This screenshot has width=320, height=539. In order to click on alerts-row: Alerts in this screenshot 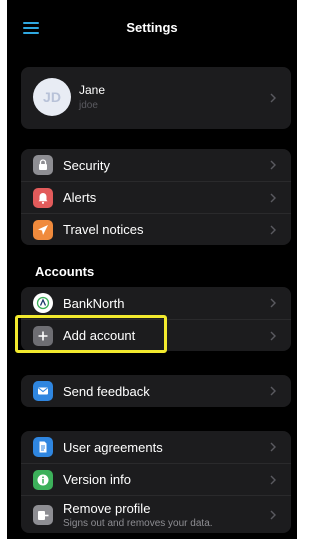, I will do `click(156, 197)`.